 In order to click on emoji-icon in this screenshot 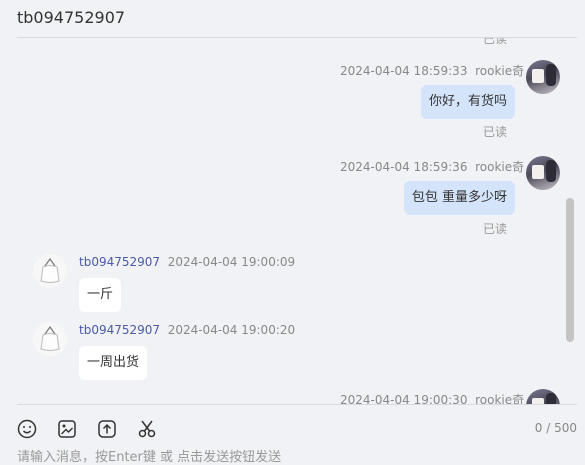, I will do `click(27, 429)`.